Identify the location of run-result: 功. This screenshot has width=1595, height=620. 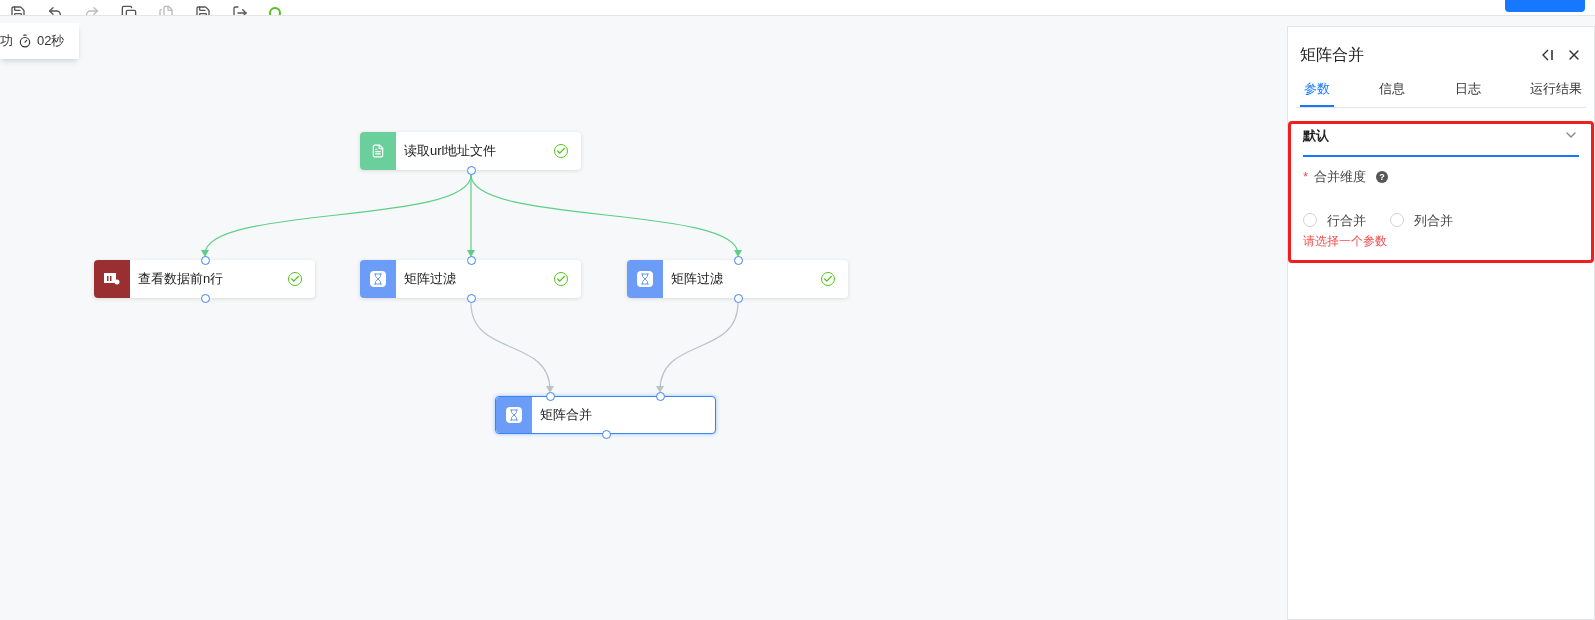
(6, 41).